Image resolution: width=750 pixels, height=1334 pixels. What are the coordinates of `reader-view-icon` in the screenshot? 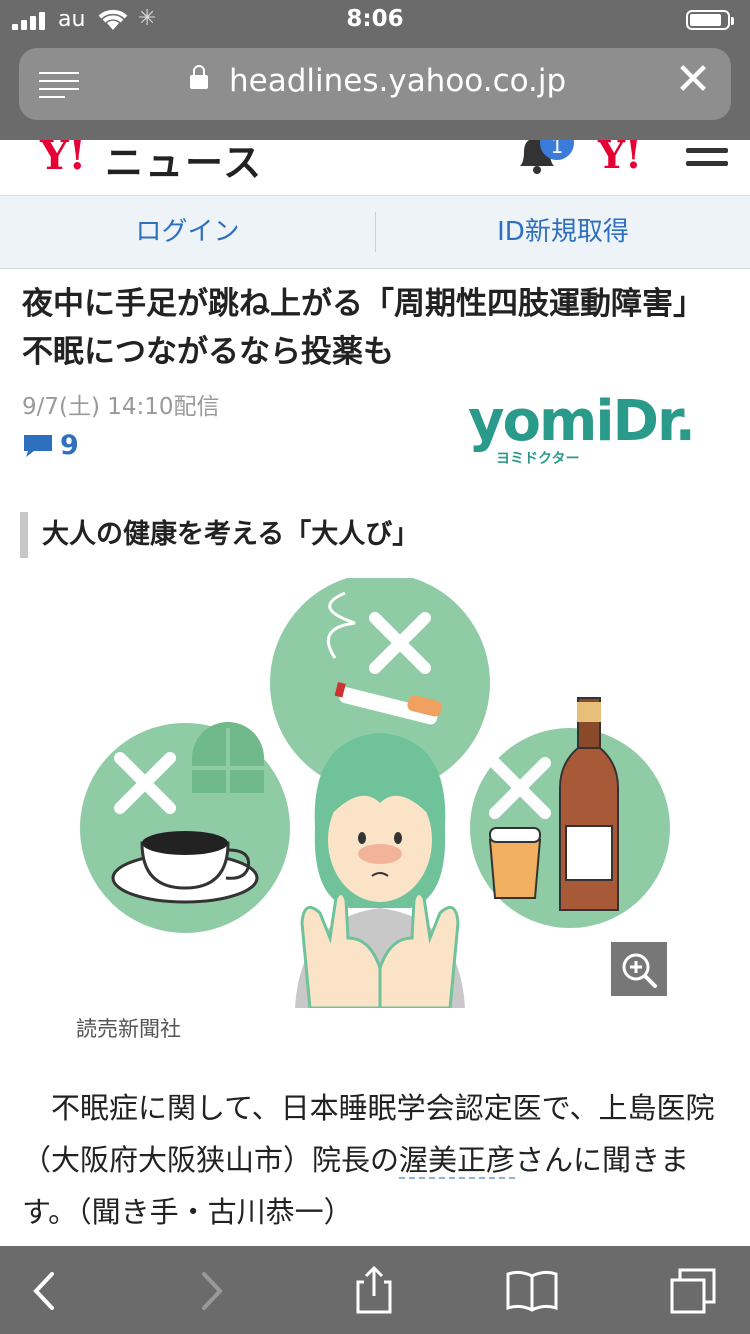 It's located at (59, 88).